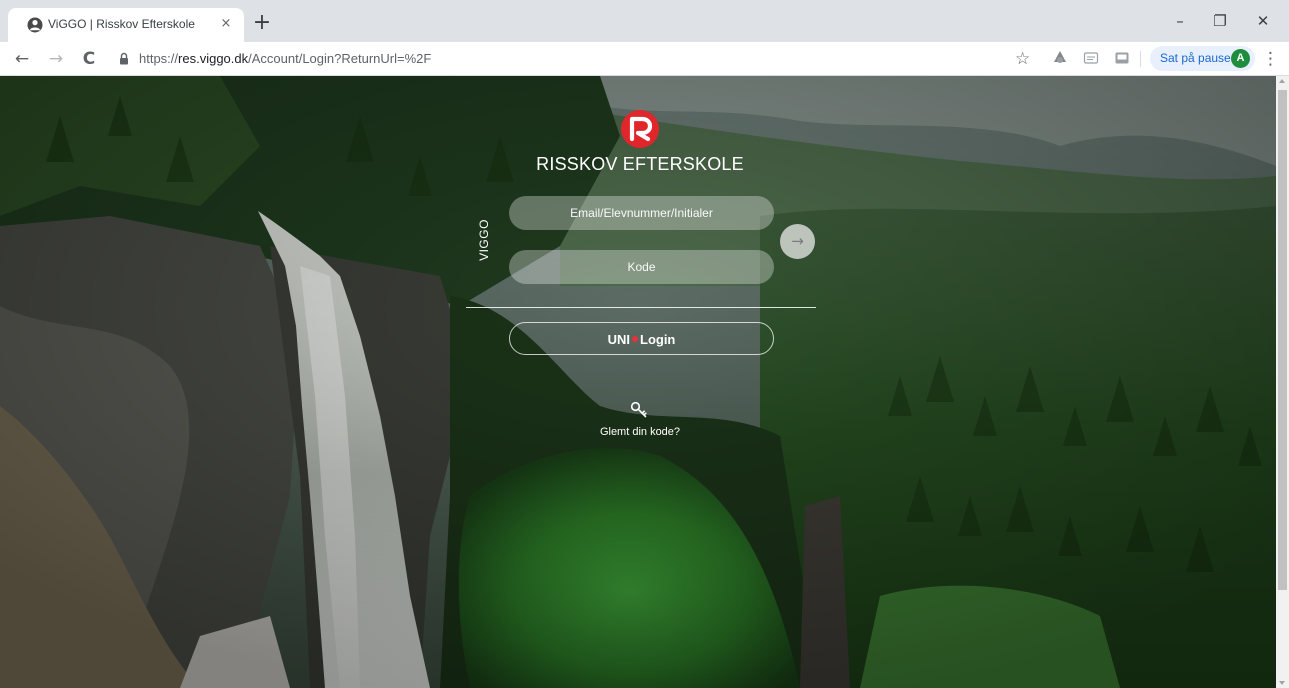 This screenshot has height=688, width=1289. I want to click on minimize-icon: –, so click(1180, 21).